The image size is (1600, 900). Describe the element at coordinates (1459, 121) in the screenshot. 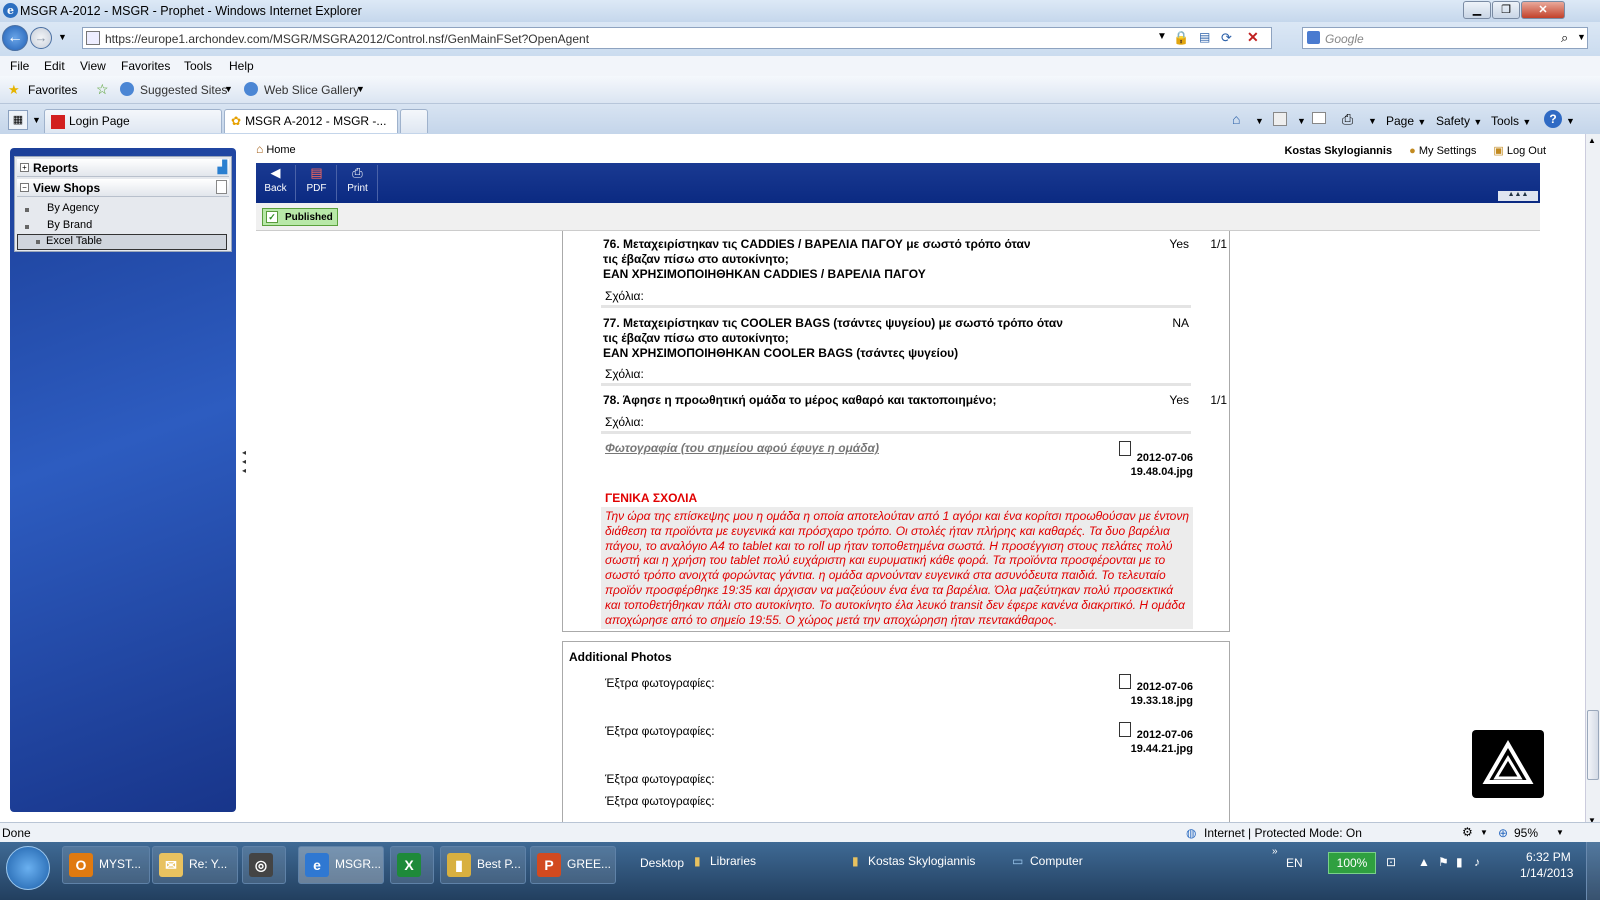

I see `safety-menu: Safety ▼` at that location.